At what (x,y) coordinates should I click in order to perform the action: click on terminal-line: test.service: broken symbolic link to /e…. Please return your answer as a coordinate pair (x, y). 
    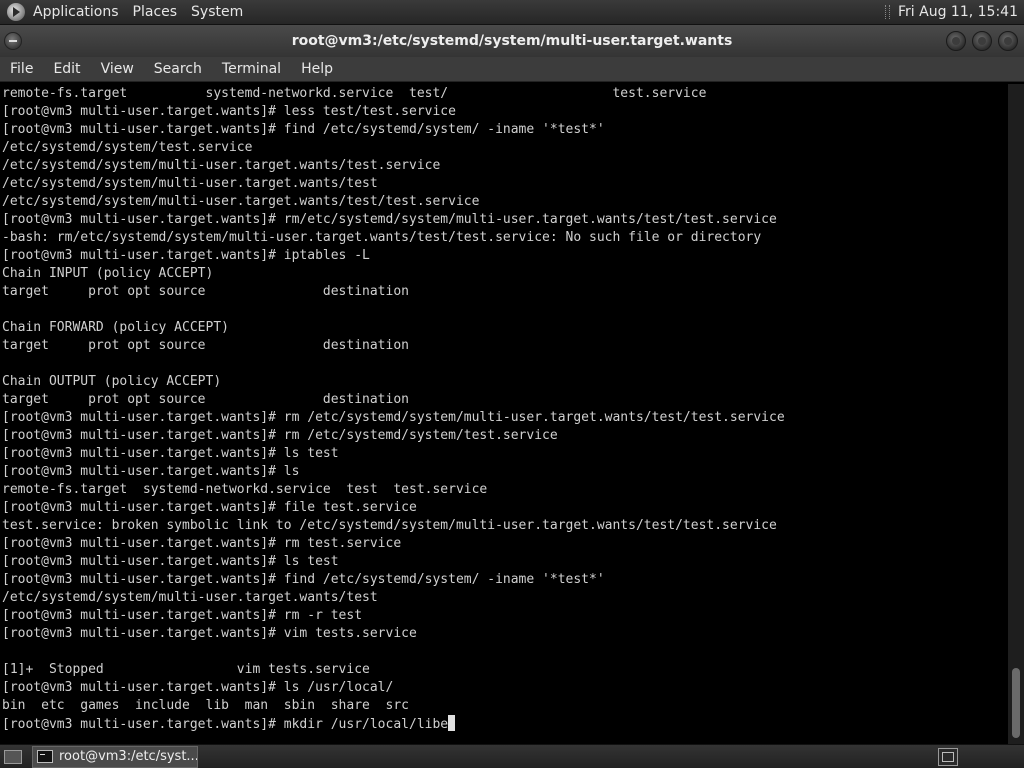
    Looking at the image, I should click on (389, 525).